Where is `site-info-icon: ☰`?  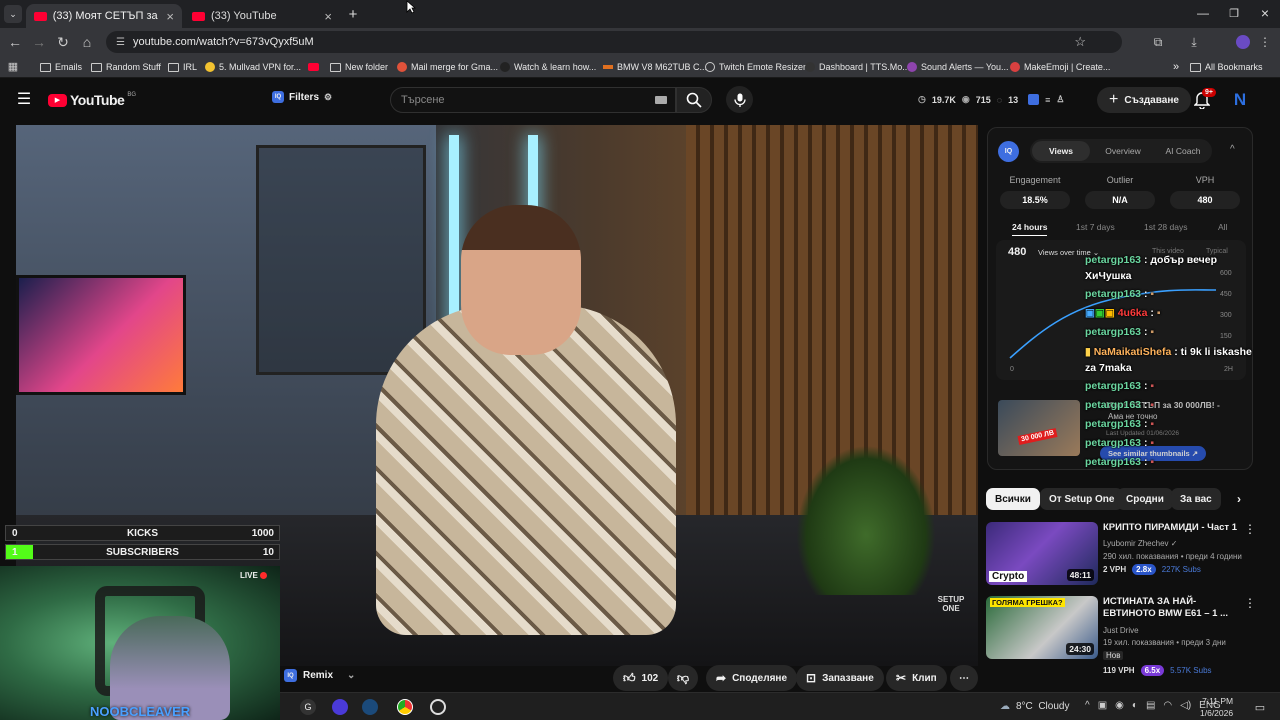
site-info-icon: ☰ is located at coordinates (120, 42).